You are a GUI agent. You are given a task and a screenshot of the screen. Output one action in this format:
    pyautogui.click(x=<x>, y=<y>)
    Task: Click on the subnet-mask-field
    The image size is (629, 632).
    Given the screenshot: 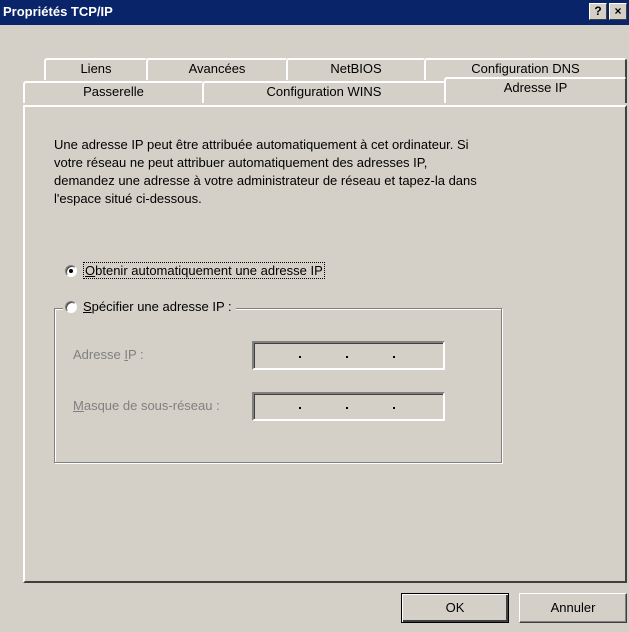 What is the action you would take?
    pyautogui.click(x=348, y=406)
    